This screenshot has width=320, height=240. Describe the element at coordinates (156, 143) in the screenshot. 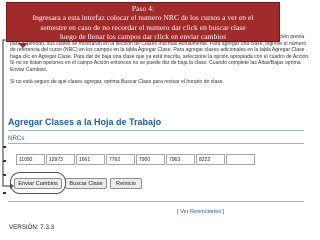

I see `section-divider` at that location.